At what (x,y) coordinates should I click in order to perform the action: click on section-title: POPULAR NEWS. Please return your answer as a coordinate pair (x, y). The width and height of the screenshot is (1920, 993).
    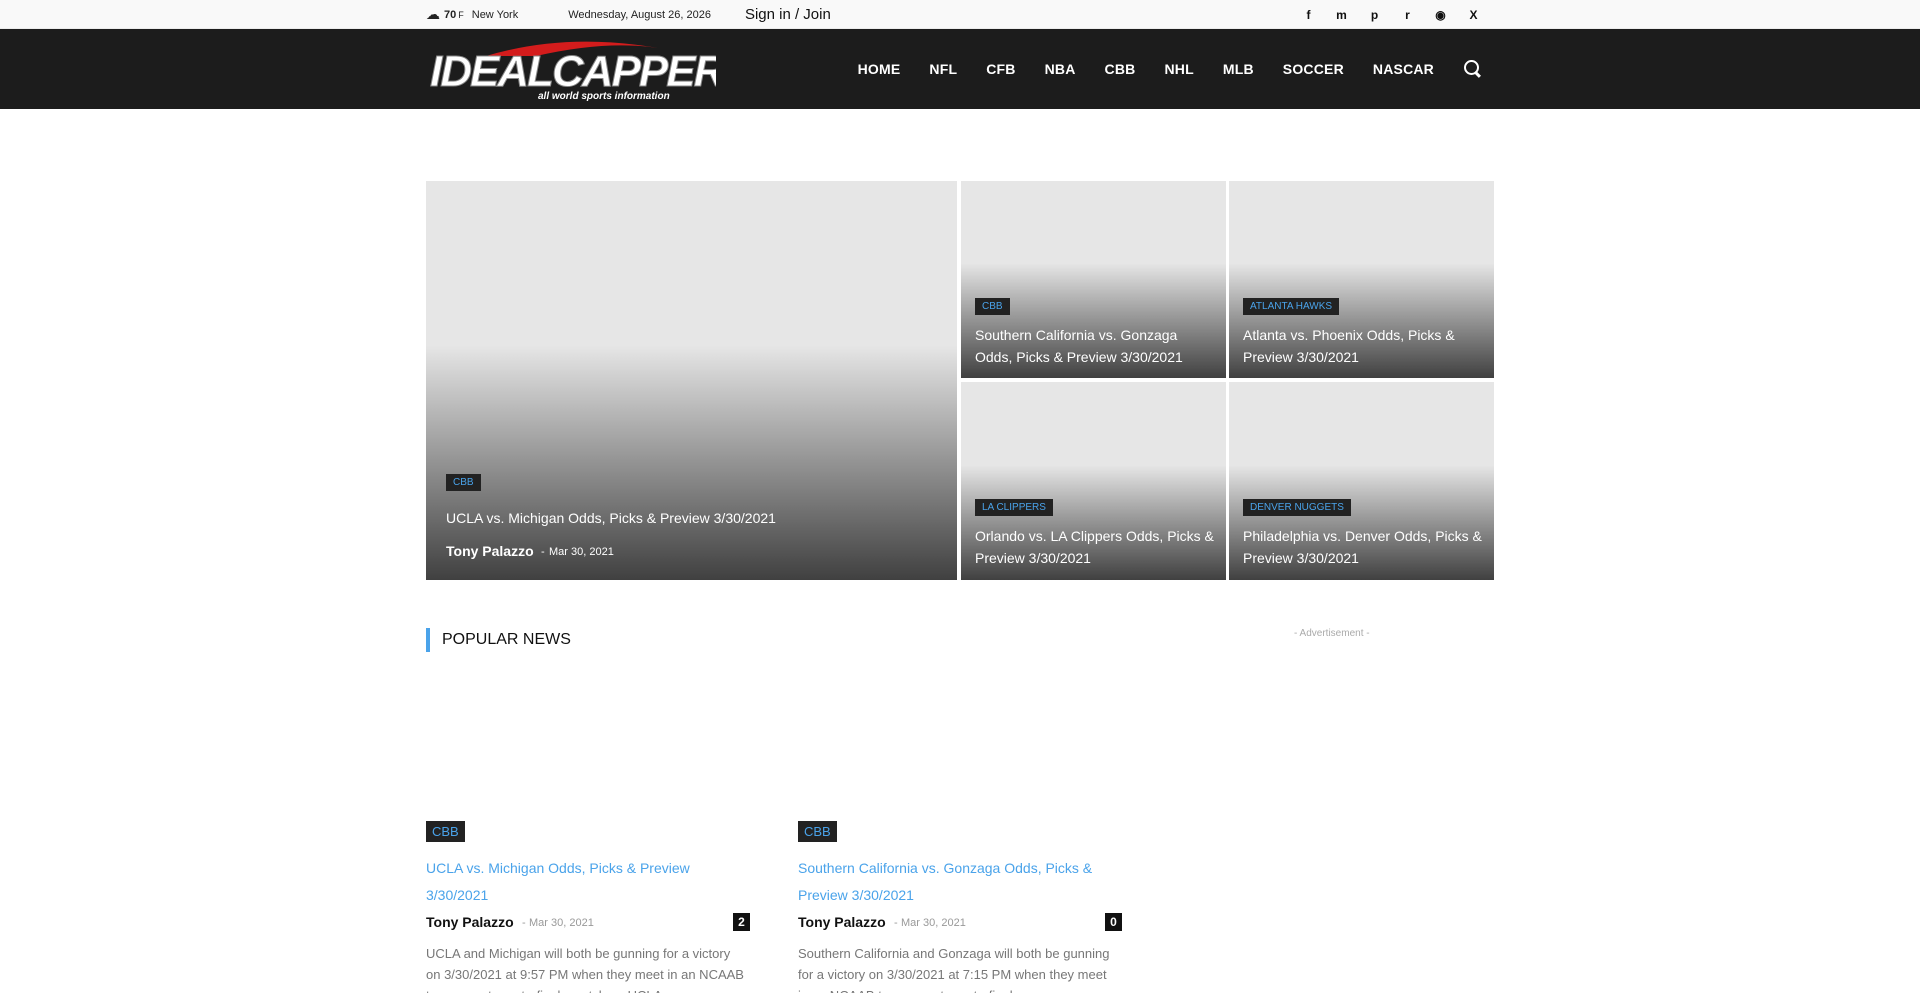
    Looking at the image, I should click on (498, 640).